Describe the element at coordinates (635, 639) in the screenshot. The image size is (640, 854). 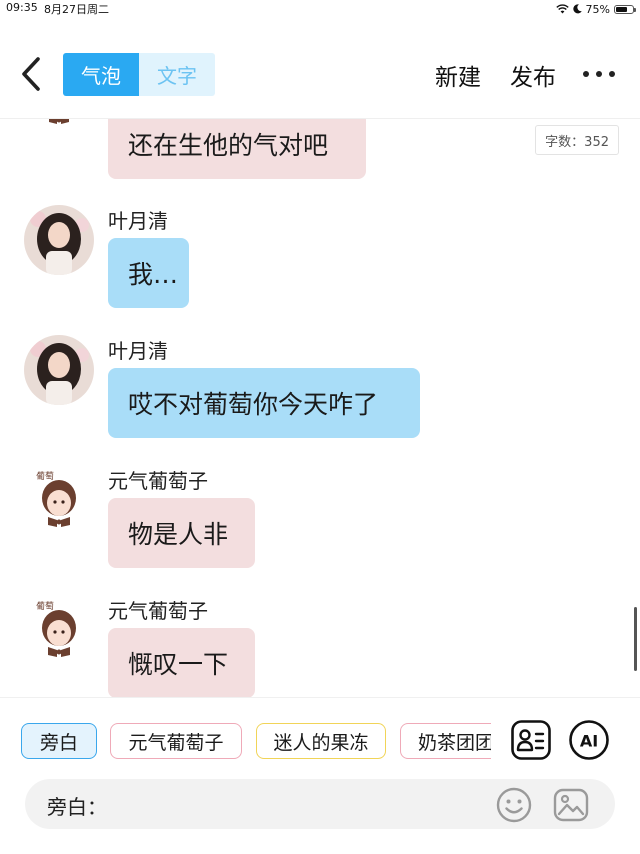
I see `chat-scrollbar` at that location.